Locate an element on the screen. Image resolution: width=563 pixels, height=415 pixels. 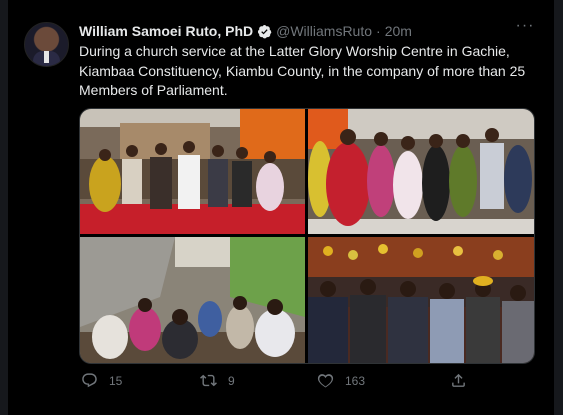
reply-count: 15 is located at coordinates (116, 380).